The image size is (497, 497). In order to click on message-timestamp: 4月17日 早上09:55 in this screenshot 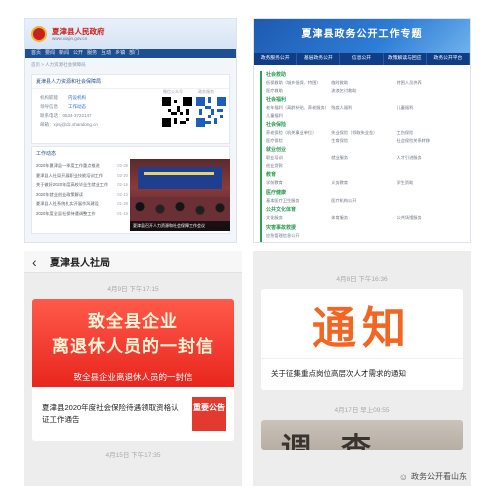, I will do `click(362, 410)`.